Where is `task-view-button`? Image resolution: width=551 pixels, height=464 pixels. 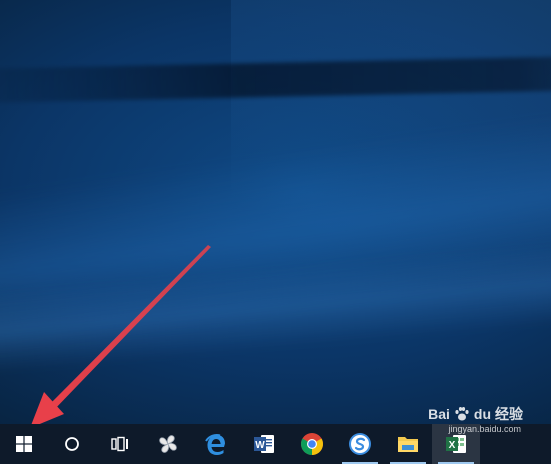
task-view-button is located at coordinates (120, 444).